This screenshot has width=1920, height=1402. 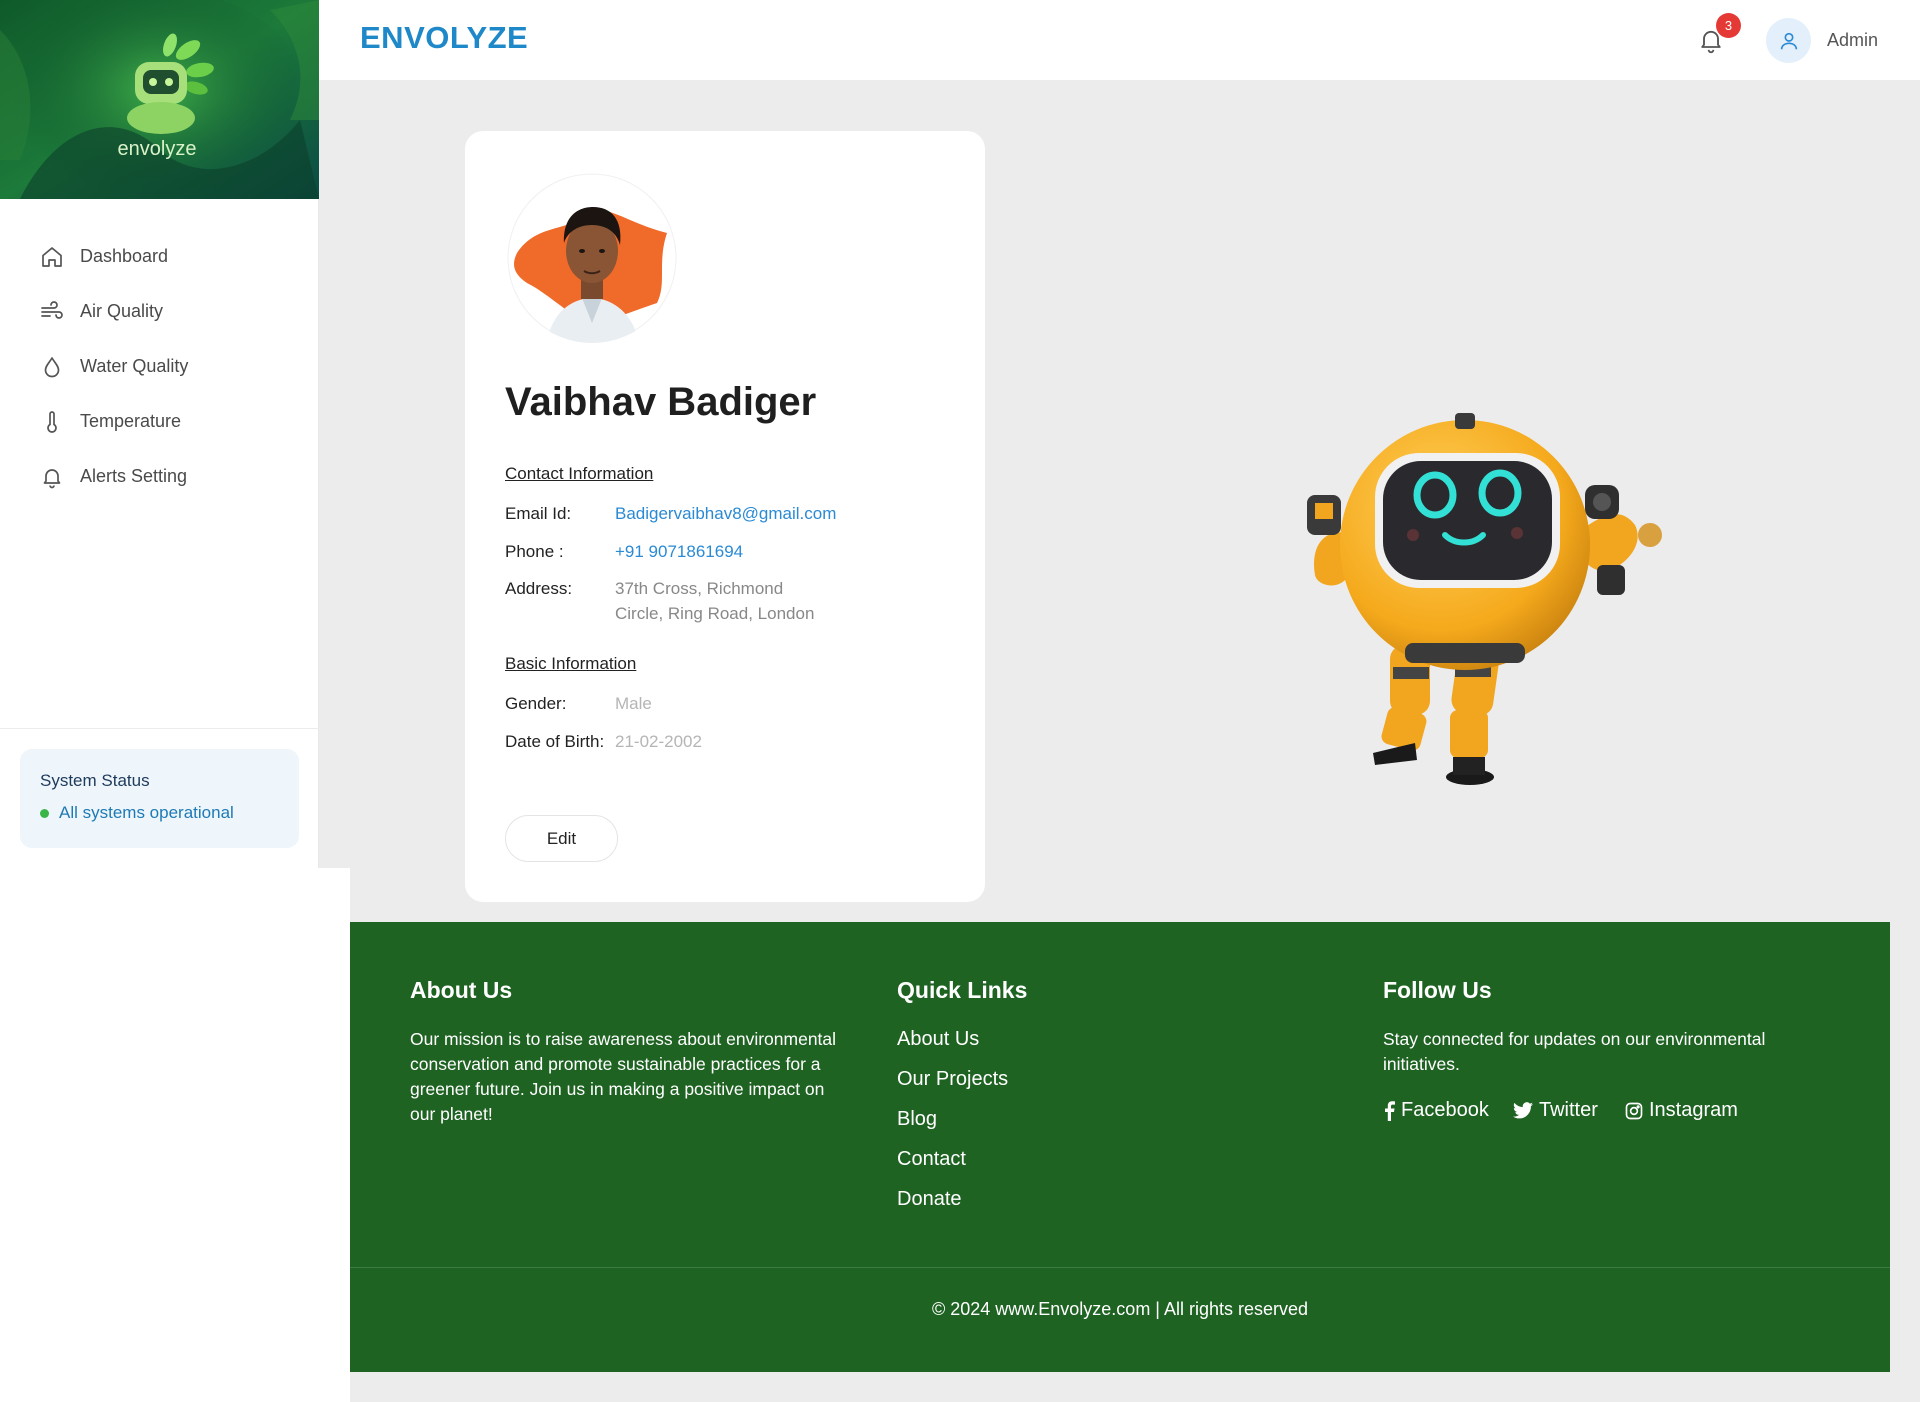 What do you see at coordinates (1445, 1110) in the screenshot?
I see `facebook-label: Facebook` at bounding box center [1445, 1110].